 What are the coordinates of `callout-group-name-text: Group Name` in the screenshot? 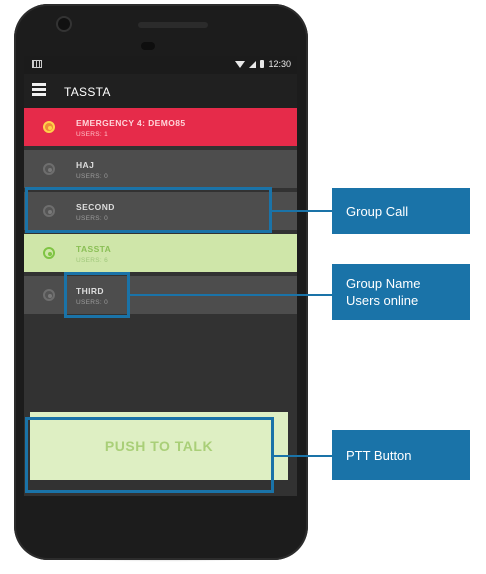 It's located at (383, 283).